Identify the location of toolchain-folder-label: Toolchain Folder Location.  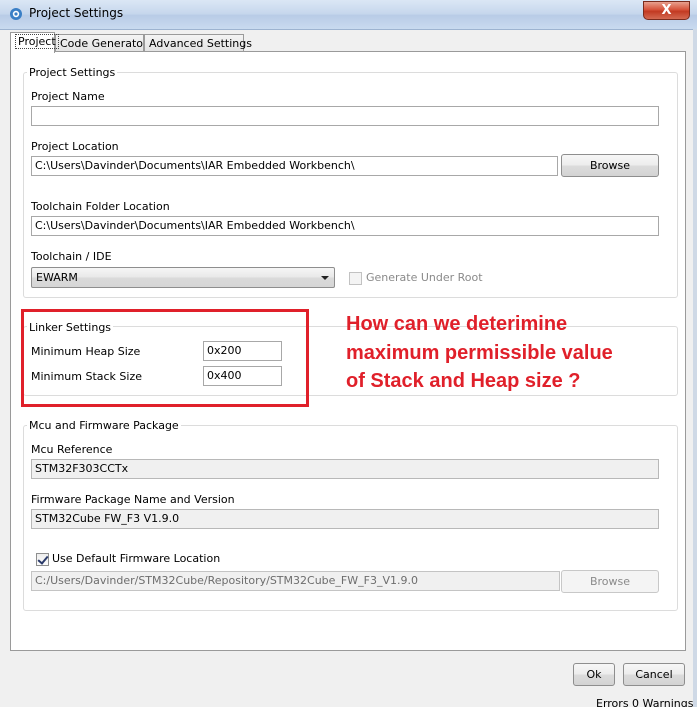
(100, 206).